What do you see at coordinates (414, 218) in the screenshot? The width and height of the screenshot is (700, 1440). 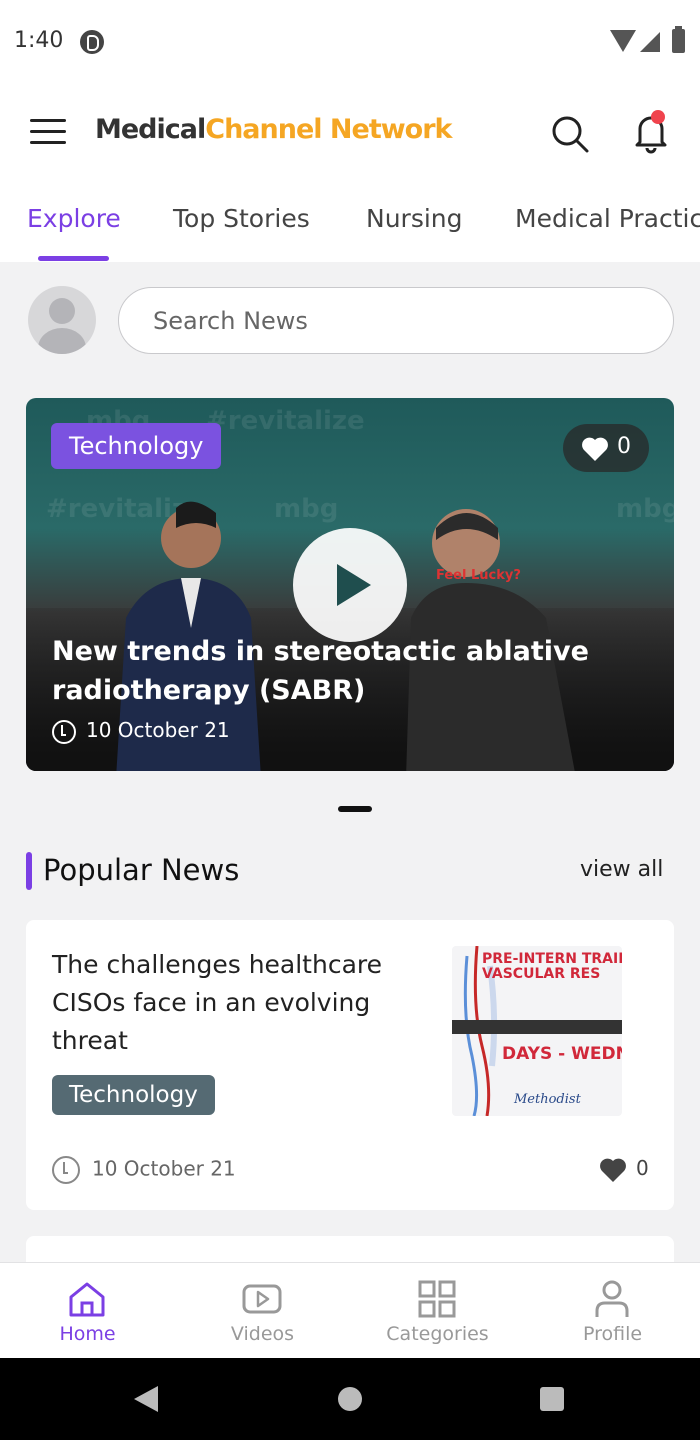 I see `tab-nursing: Nursing` at bounding box center [414, 218].